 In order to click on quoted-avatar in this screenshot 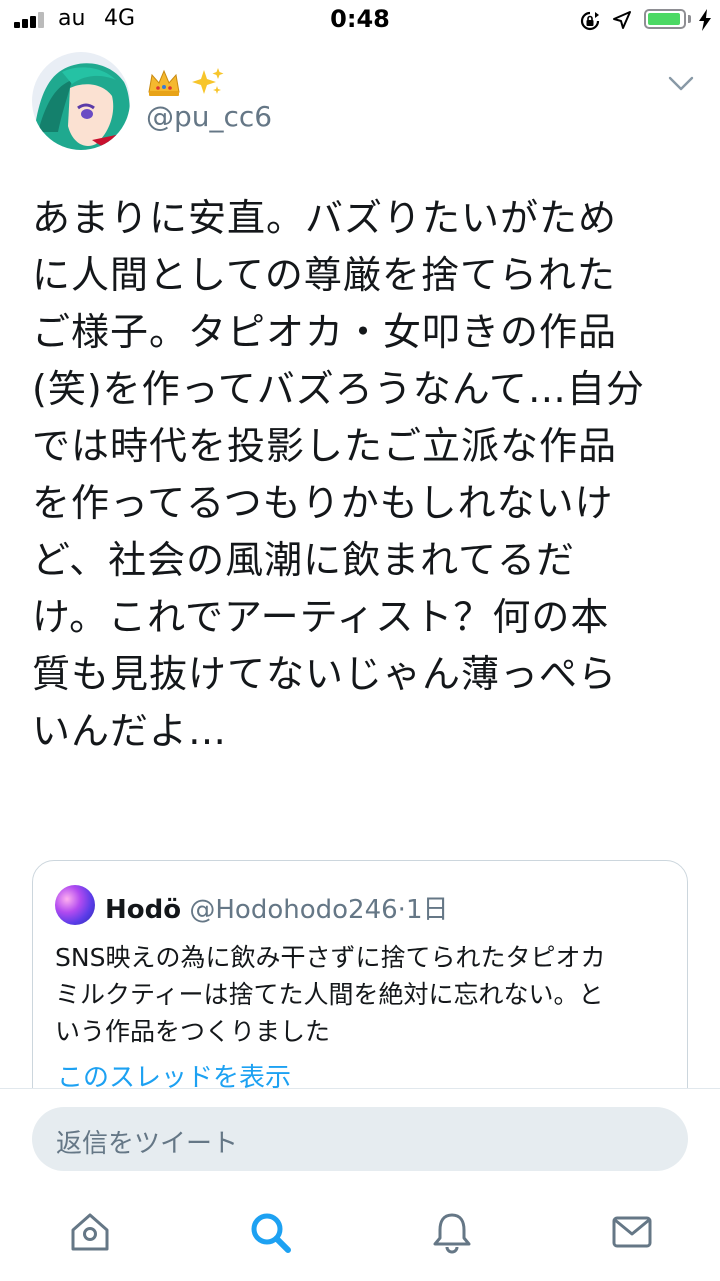, I will do `click(75, 905)`.